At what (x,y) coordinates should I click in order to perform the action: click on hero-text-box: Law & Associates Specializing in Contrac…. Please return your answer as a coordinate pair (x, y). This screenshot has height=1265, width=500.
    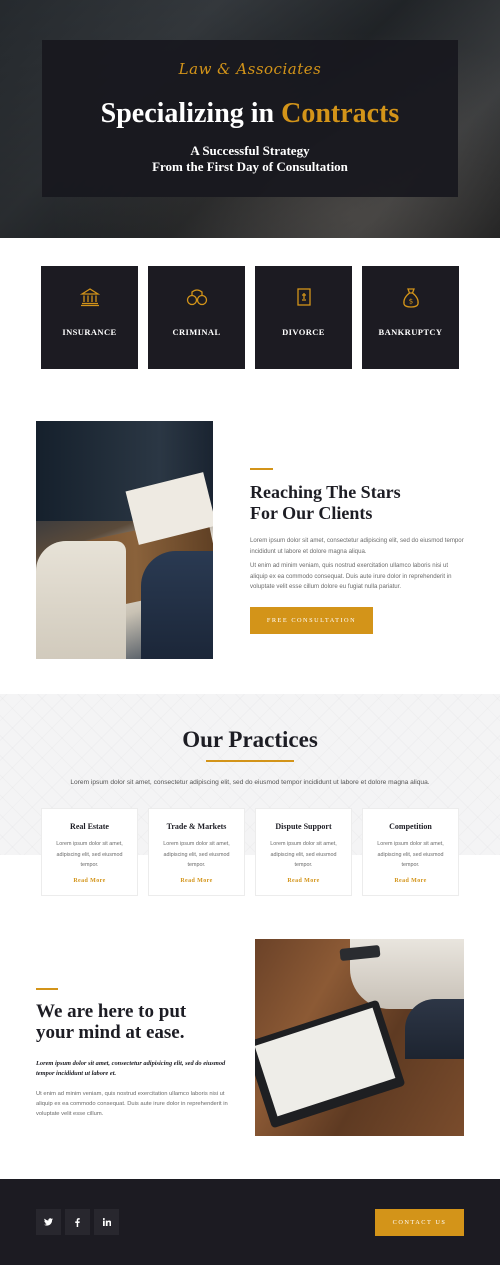
    Looking at the image, I should click on (250, 118).